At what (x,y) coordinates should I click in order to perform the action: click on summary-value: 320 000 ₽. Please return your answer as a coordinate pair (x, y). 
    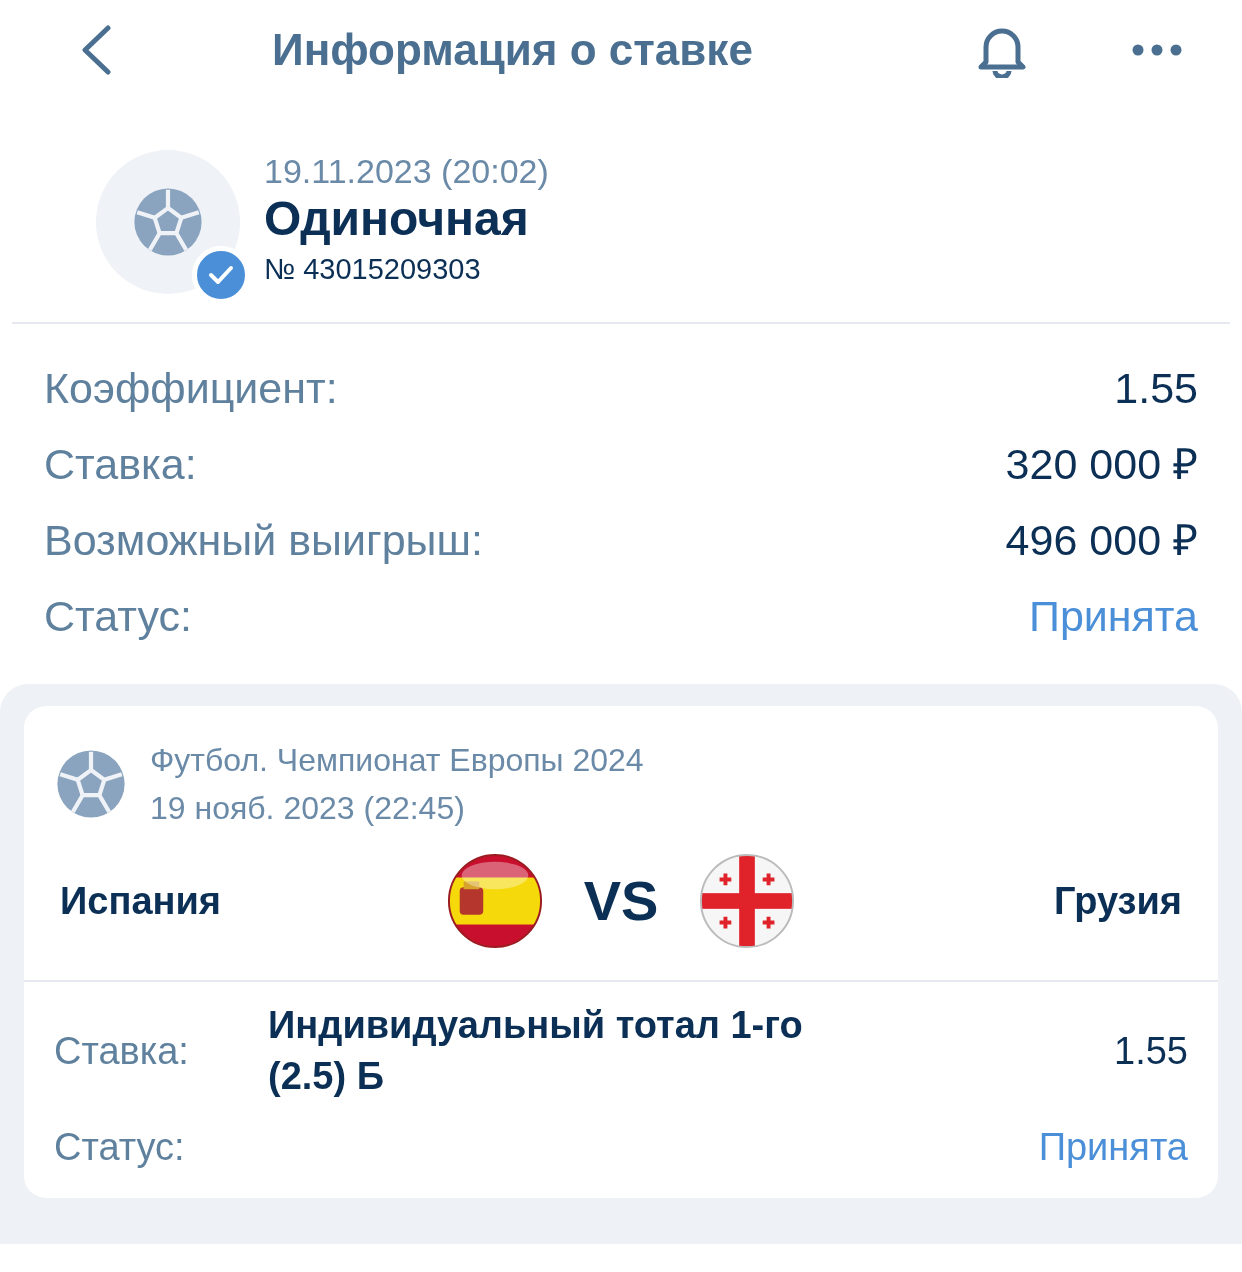
    Looking at the image, I should click on (1101, 464).